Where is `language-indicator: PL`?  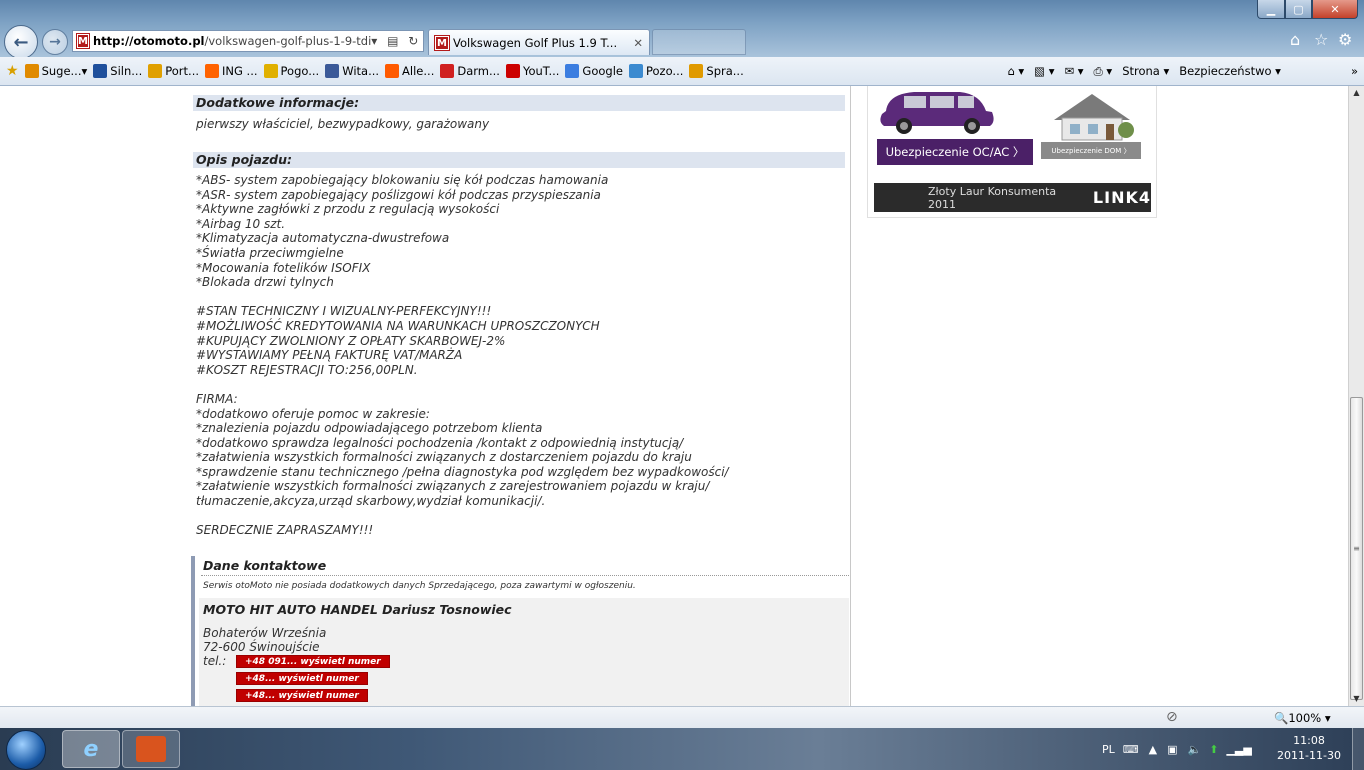 language-indicator: PL is located at coordinates (1108, 749).